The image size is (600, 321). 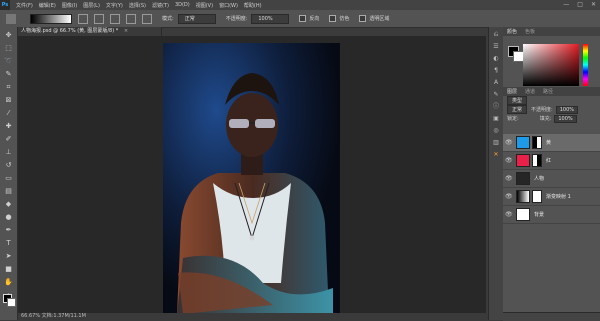 What do you see at coordinates (131, 18) in the screenshot?
I see `reflected-gradient-icon` at bounding box center [131, 18].